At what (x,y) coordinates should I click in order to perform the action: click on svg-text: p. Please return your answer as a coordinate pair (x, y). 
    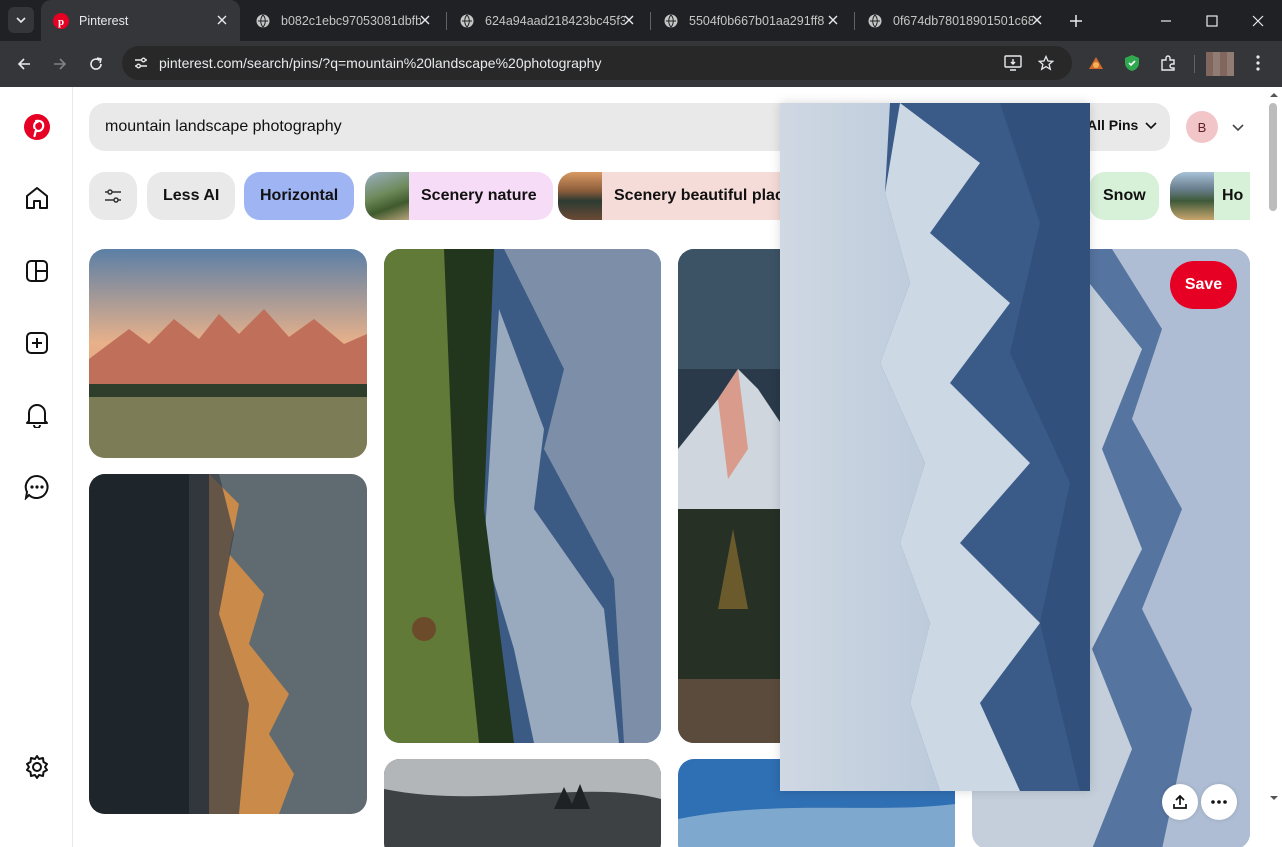
    Looking at the image, I should click on (61, 22).